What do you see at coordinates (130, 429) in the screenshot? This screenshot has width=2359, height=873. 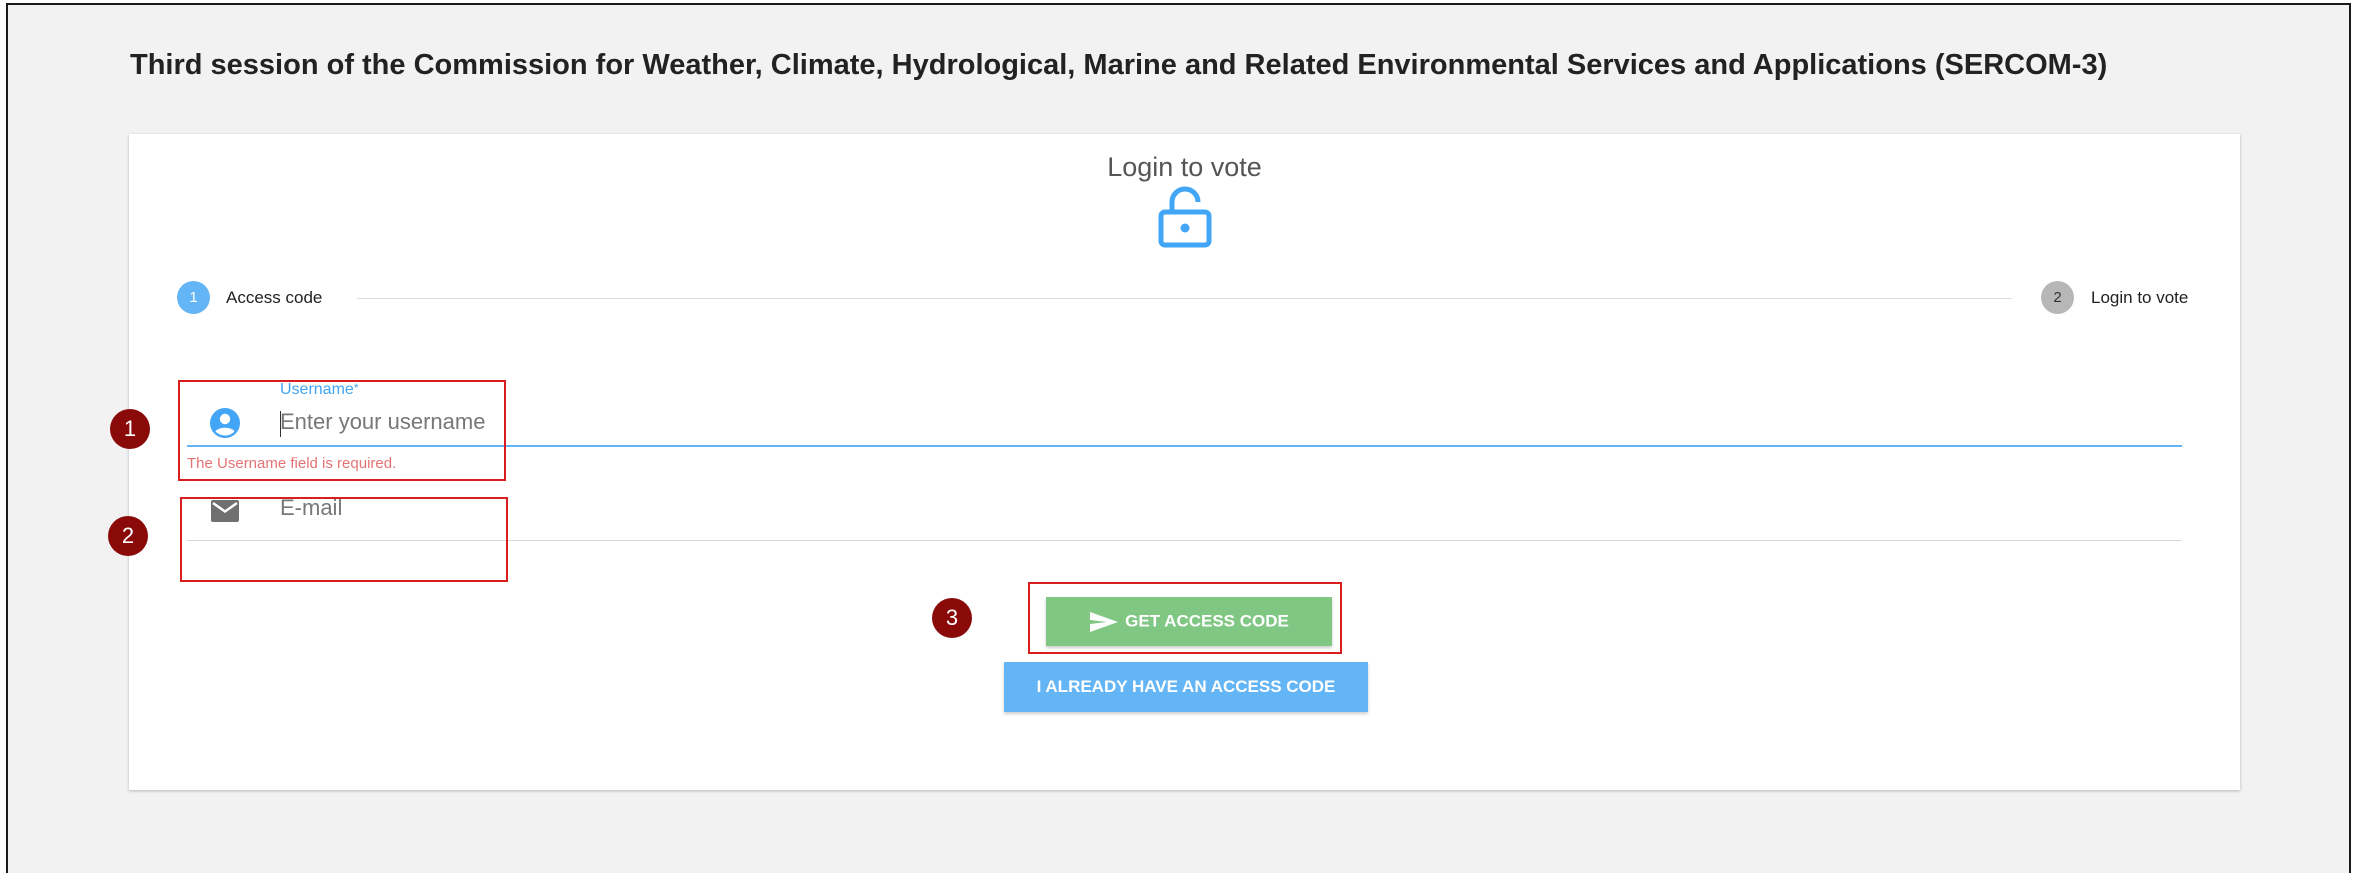 I see `annotation-badge-1: 1` at bounding box center [130, 429].